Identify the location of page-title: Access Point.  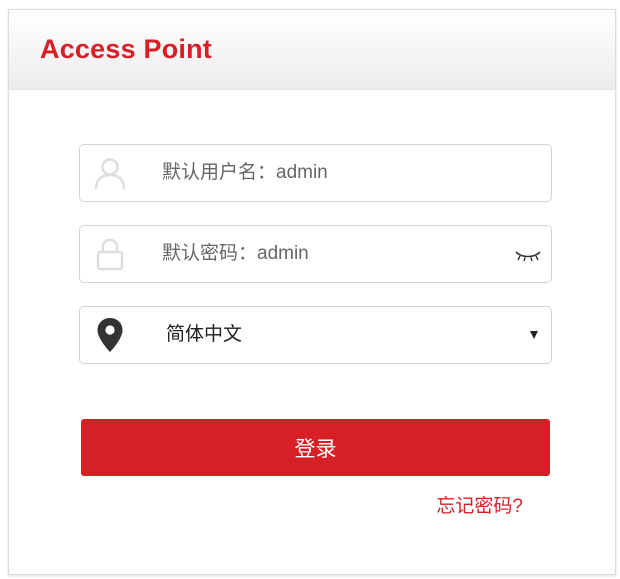
(126, 49).